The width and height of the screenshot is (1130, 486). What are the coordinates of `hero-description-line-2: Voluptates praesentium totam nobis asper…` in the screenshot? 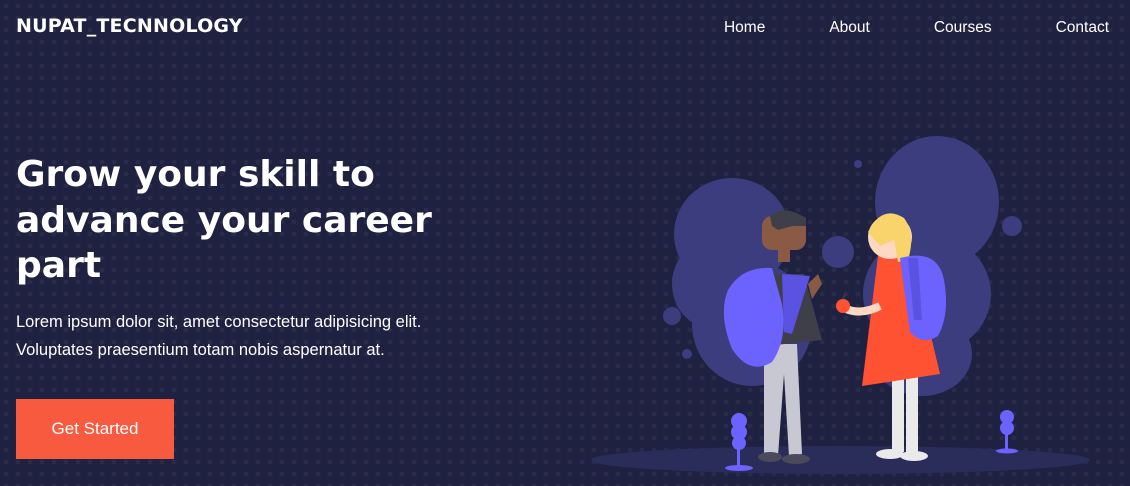 It's located at (200, 349).